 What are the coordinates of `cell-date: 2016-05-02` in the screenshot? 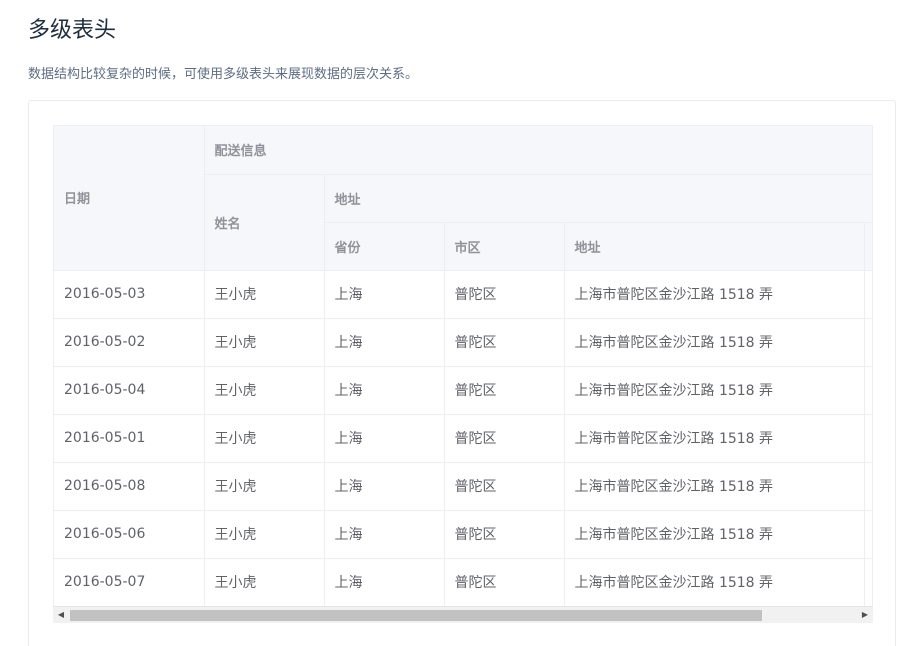 It's located at (129, 342).